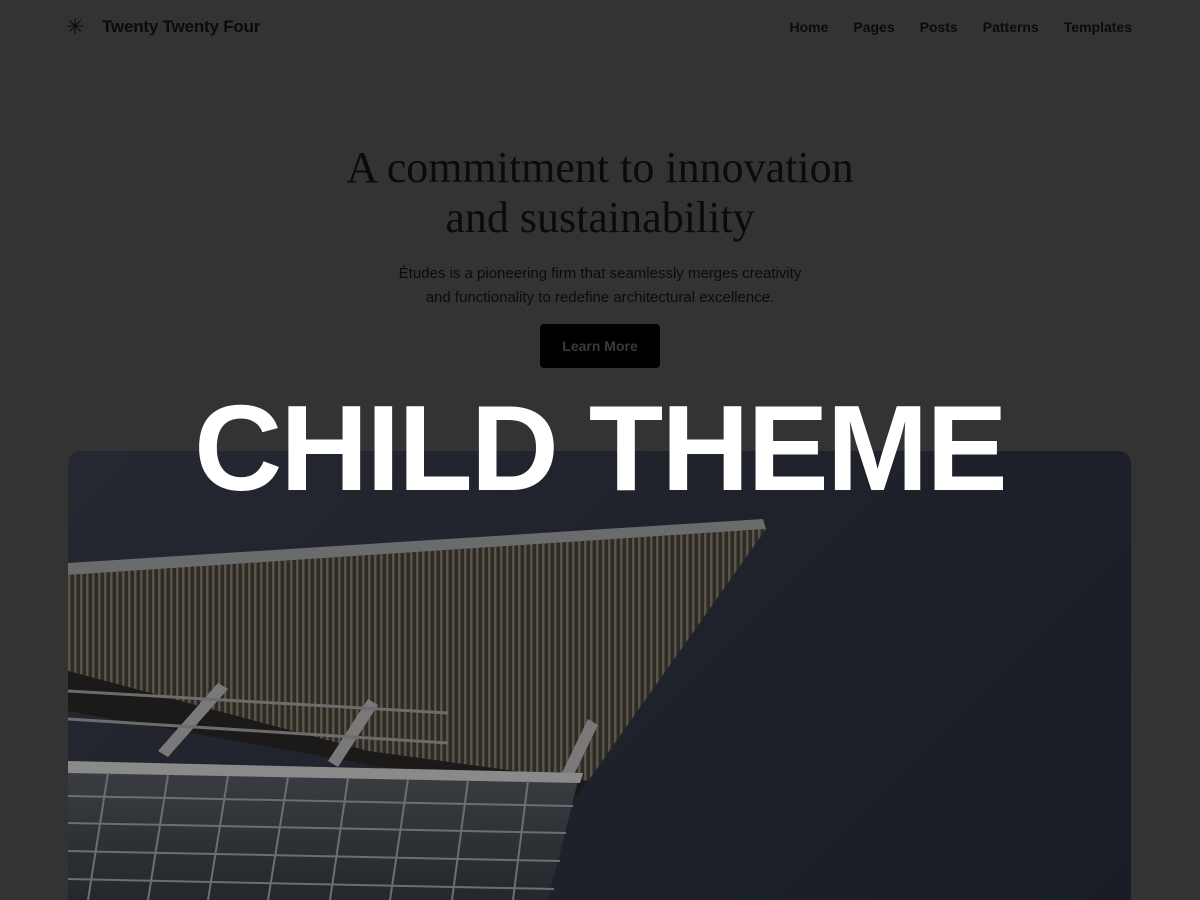 This screenshot has width=1200, height=900. I want to click on nav-item-posts: Posts, so click(939, 27).